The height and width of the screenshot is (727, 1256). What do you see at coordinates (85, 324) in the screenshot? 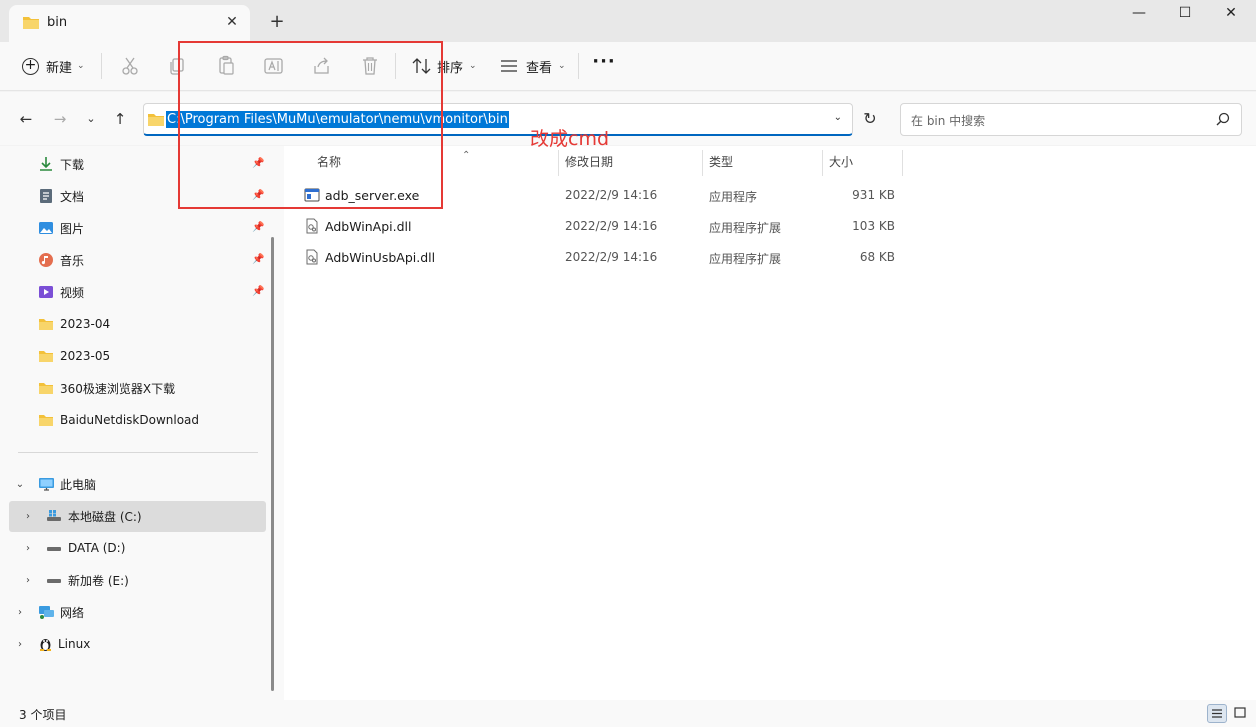
I see `sidebar-item-label: 2023-04` at bounding box center [85, 324].